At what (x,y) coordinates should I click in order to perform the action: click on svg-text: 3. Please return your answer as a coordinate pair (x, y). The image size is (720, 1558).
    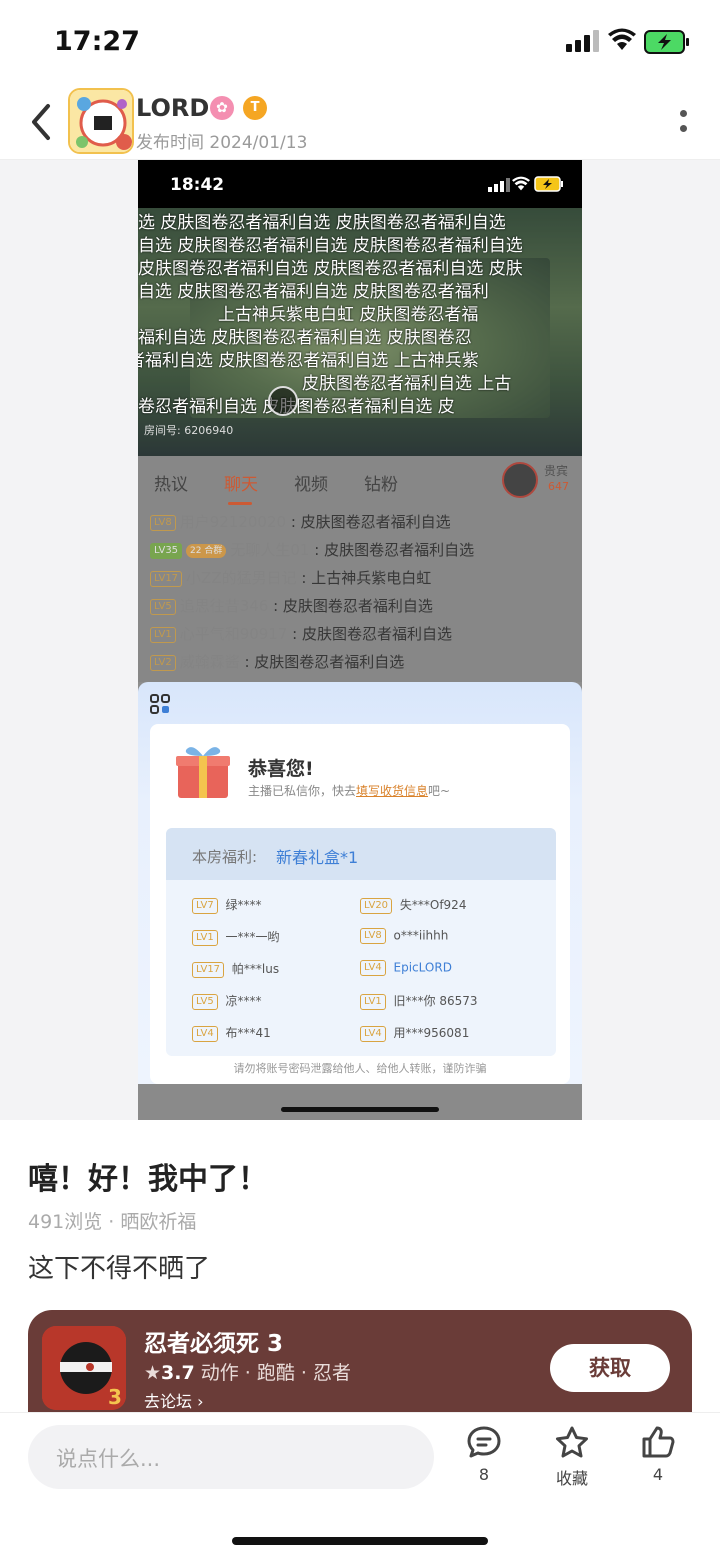
    Looking at the image, I should click on (115, 1397).